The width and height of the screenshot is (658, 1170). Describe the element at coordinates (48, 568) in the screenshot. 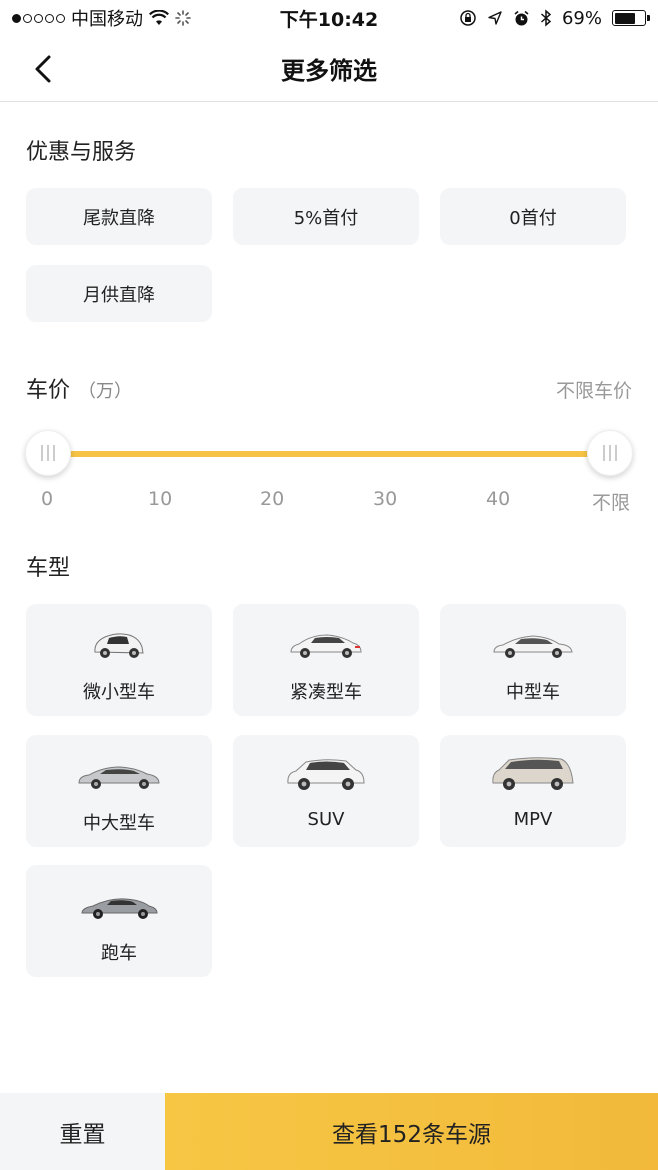

I see `car-type-section-title: 车型` at that location.